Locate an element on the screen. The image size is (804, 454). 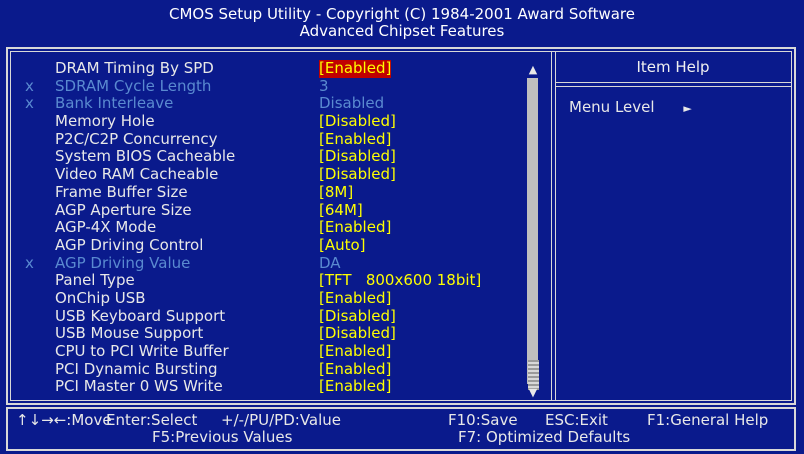
key-value: +/-/PU/PD:Value is located at coordinates (281, 420).